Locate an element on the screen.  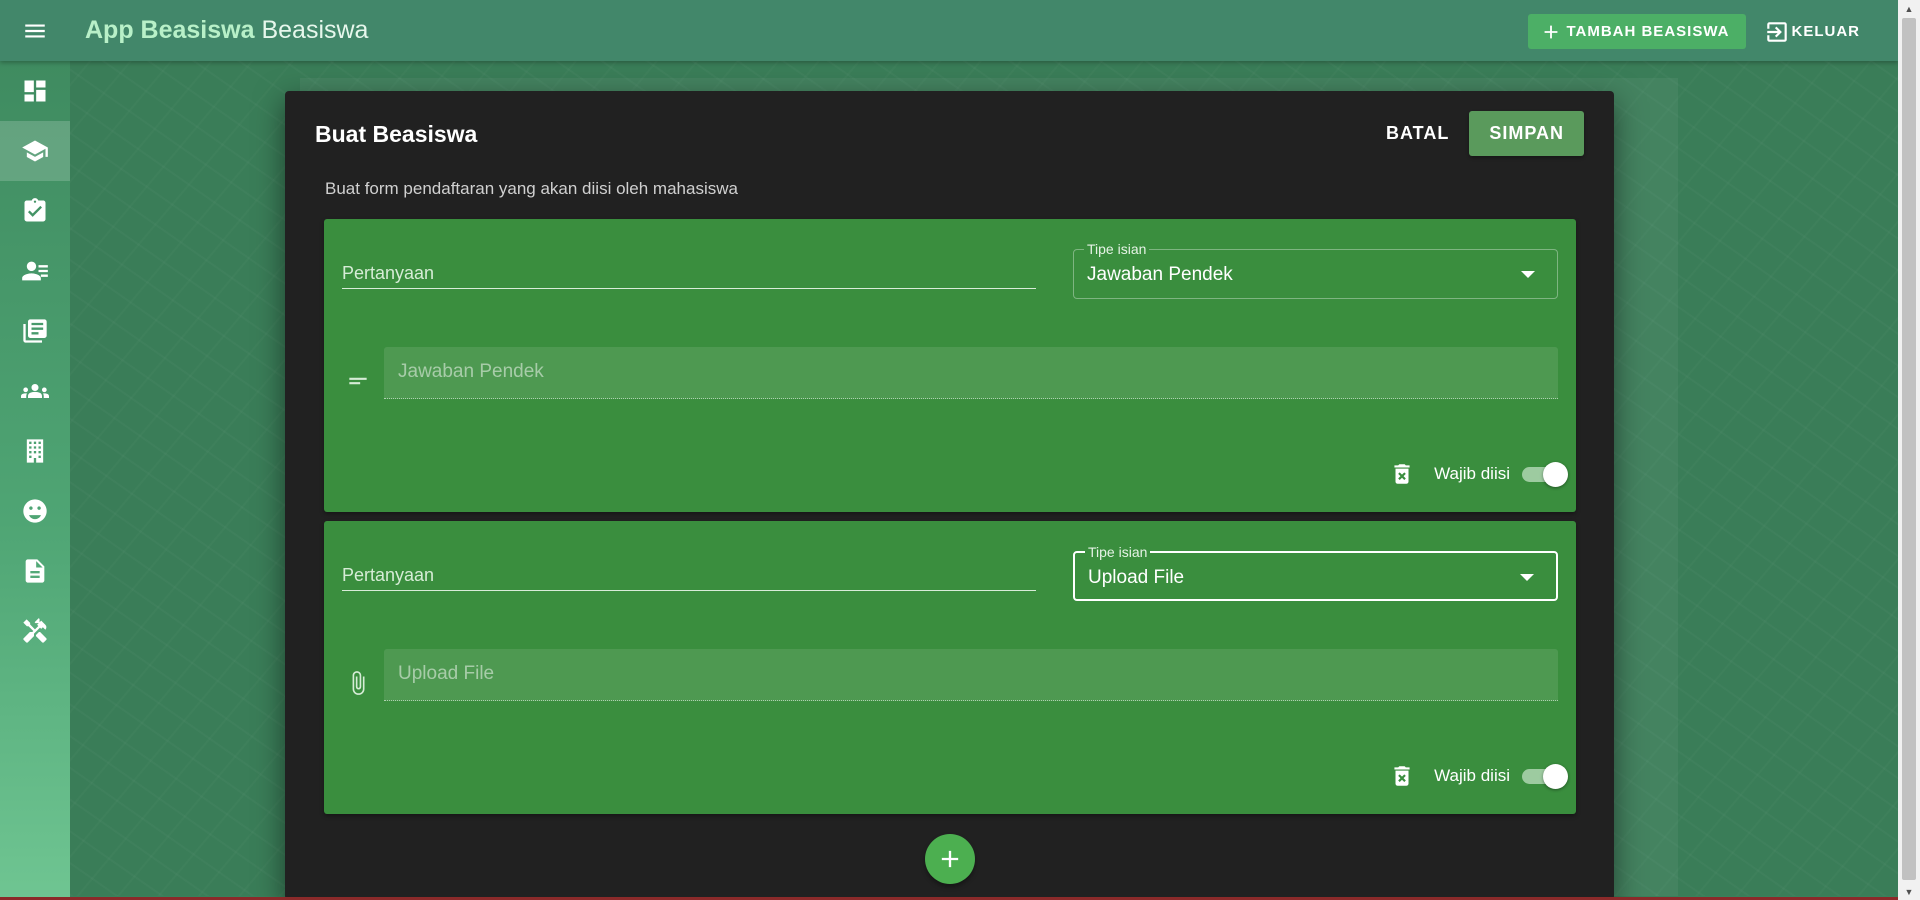
short-text-icon is located at coordinates (358, 381).